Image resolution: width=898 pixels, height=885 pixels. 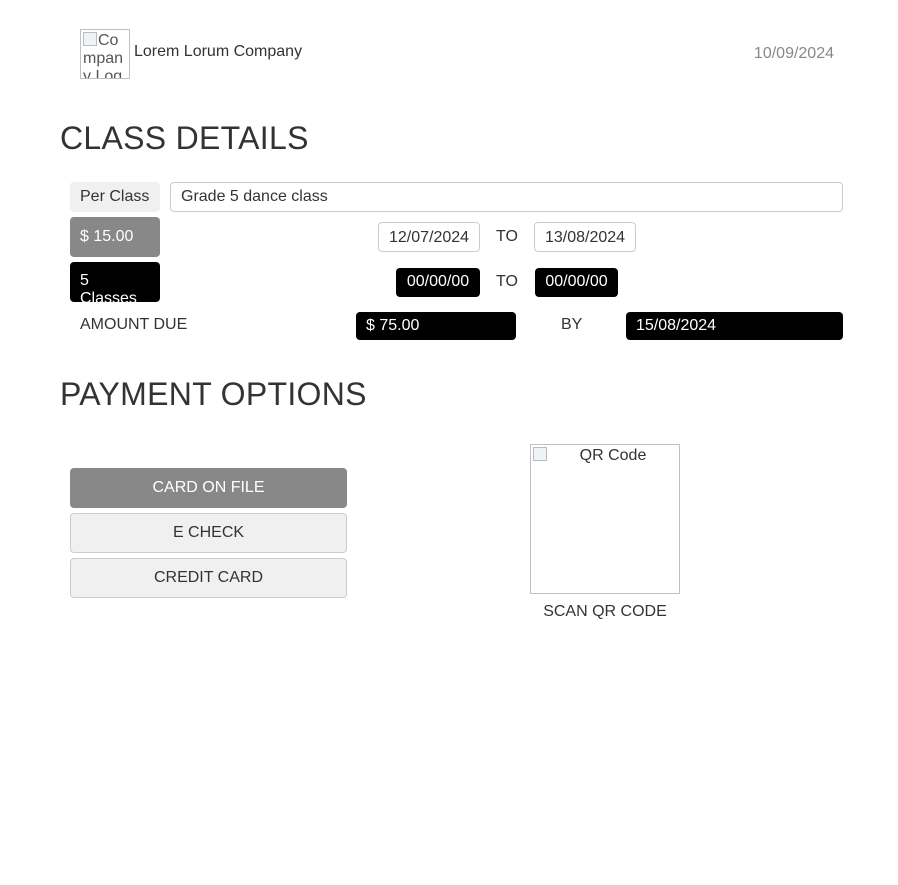 I want to click on class-details-title: CLASS DETAILS, so click(x=184, y=138).